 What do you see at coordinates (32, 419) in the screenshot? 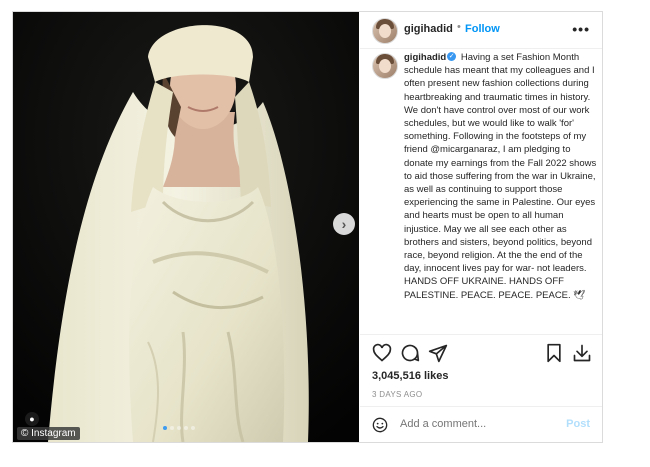
I see `person-icon: ●` at bounding box center [32, 419].